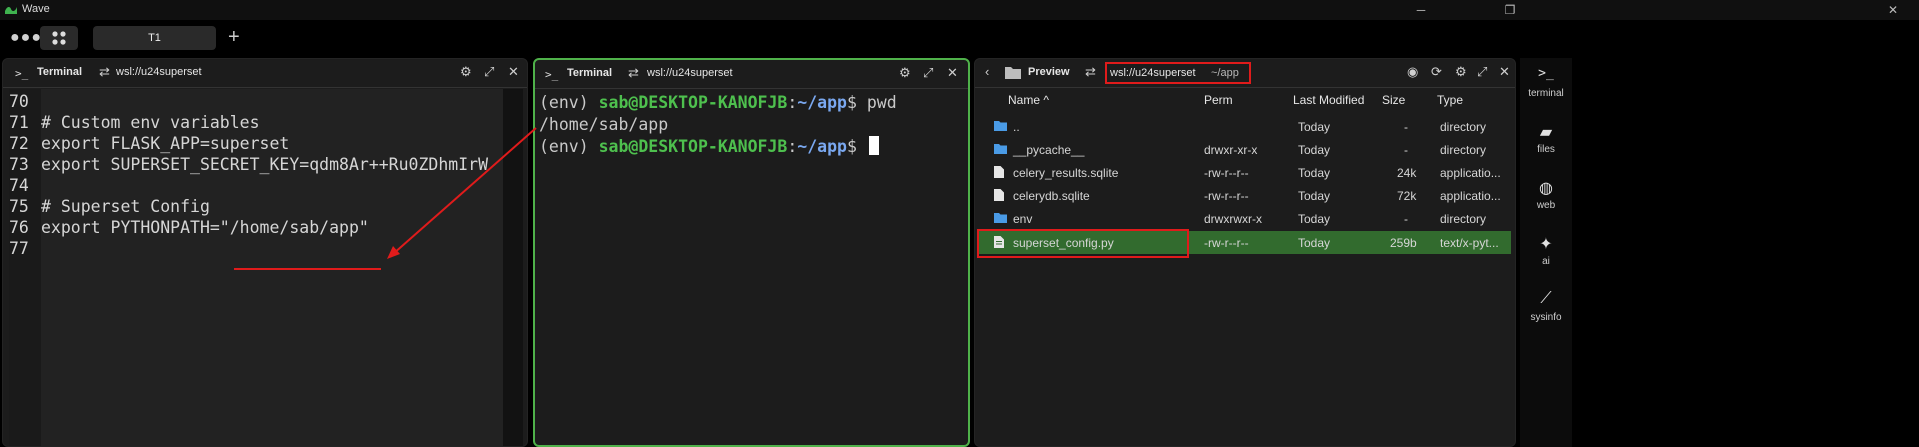  Describe the element at coordinates (385, 198) in the screenshot. I see `annotation-overlay` at that location.